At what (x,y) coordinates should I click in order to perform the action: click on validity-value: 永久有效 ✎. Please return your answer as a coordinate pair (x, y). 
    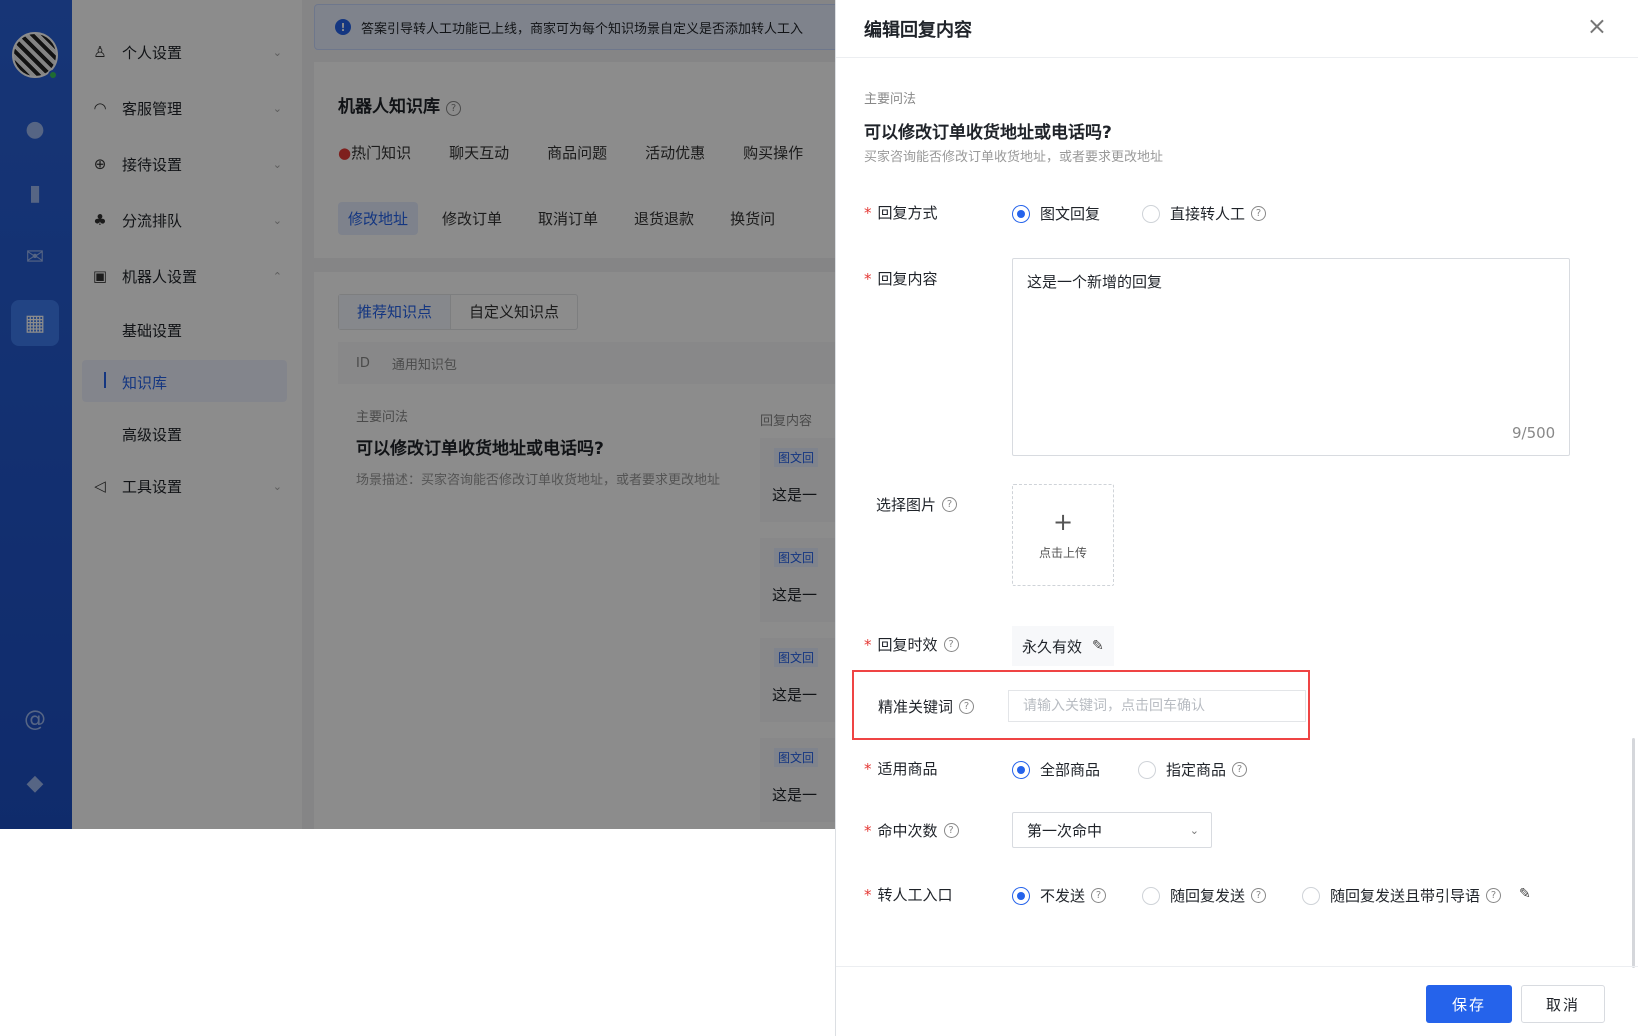
    Looking at the image, I should click on (1063, 646).